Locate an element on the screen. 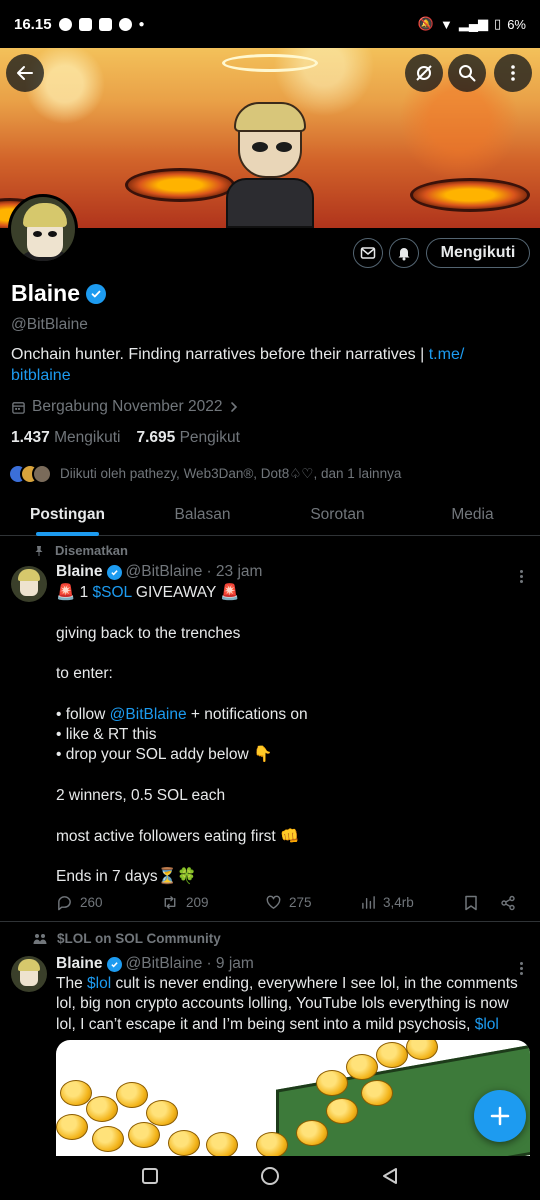 The width and height of the screenshot is (540, 1200). follow-counts: 1.437 Mengikuti 7.695 Pengikut is located at coordinates (125, 438).